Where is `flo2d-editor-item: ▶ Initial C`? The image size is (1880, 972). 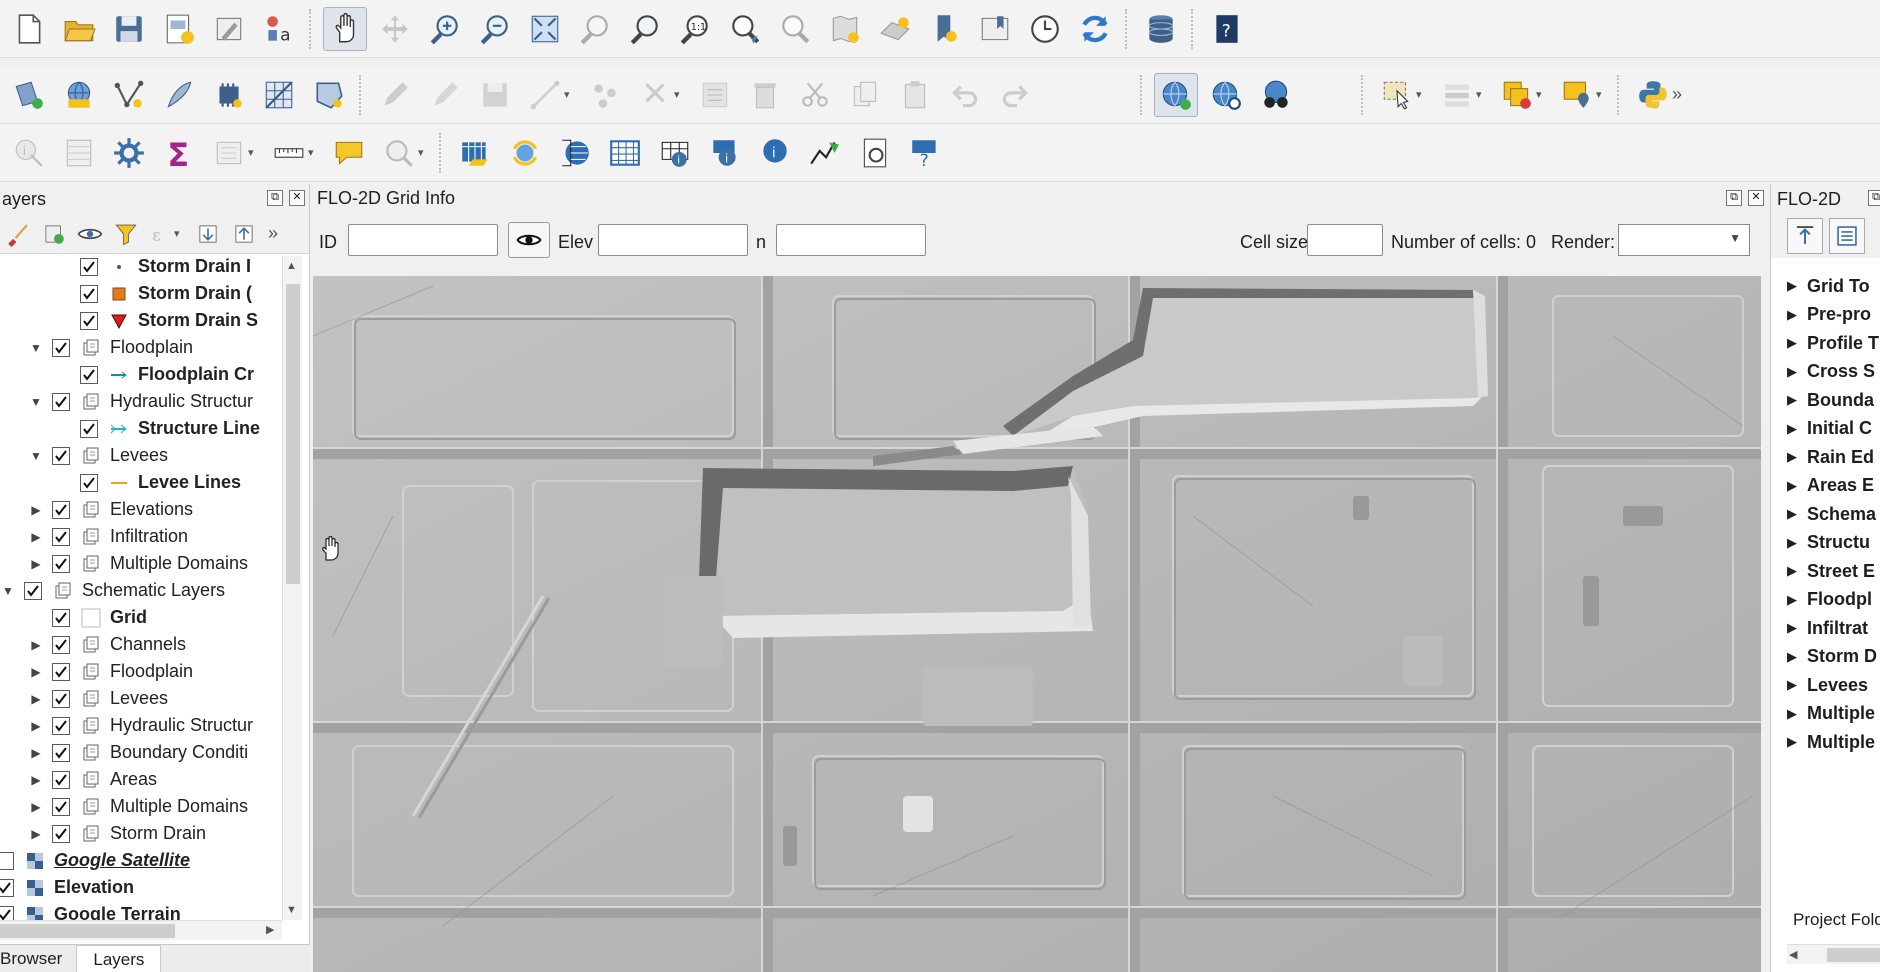 flo2d-editor-item: ▶ Initial C is located at coordinates (1833, 429).